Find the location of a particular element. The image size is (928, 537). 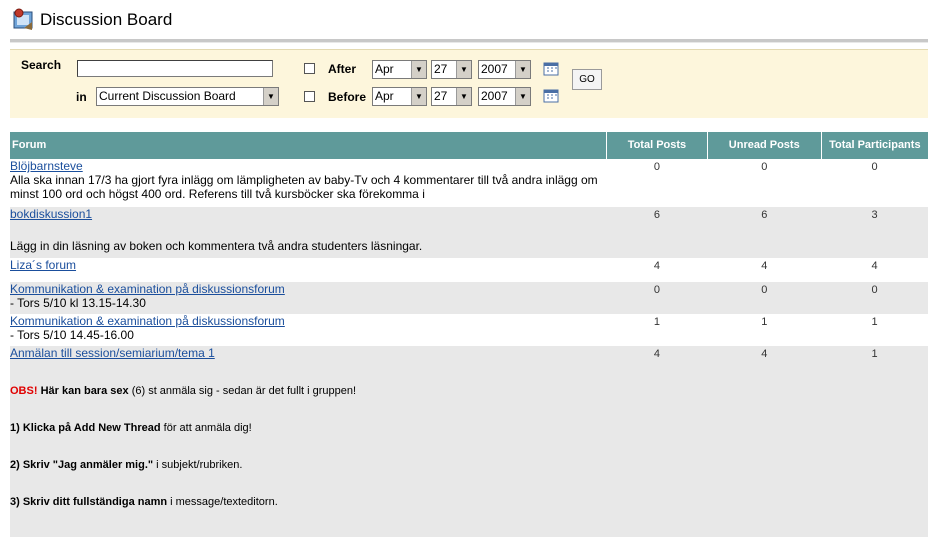

instruction-text: i subjekt/rubriken. is located at coordinates (199, 465).